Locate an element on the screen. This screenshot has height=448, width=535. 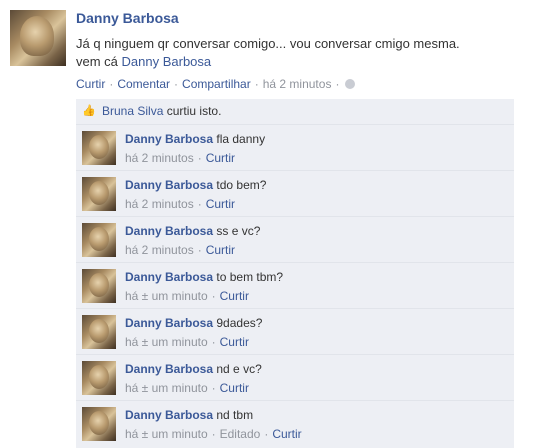
share-link: Compartilhar is located at coordinates (216, 84).